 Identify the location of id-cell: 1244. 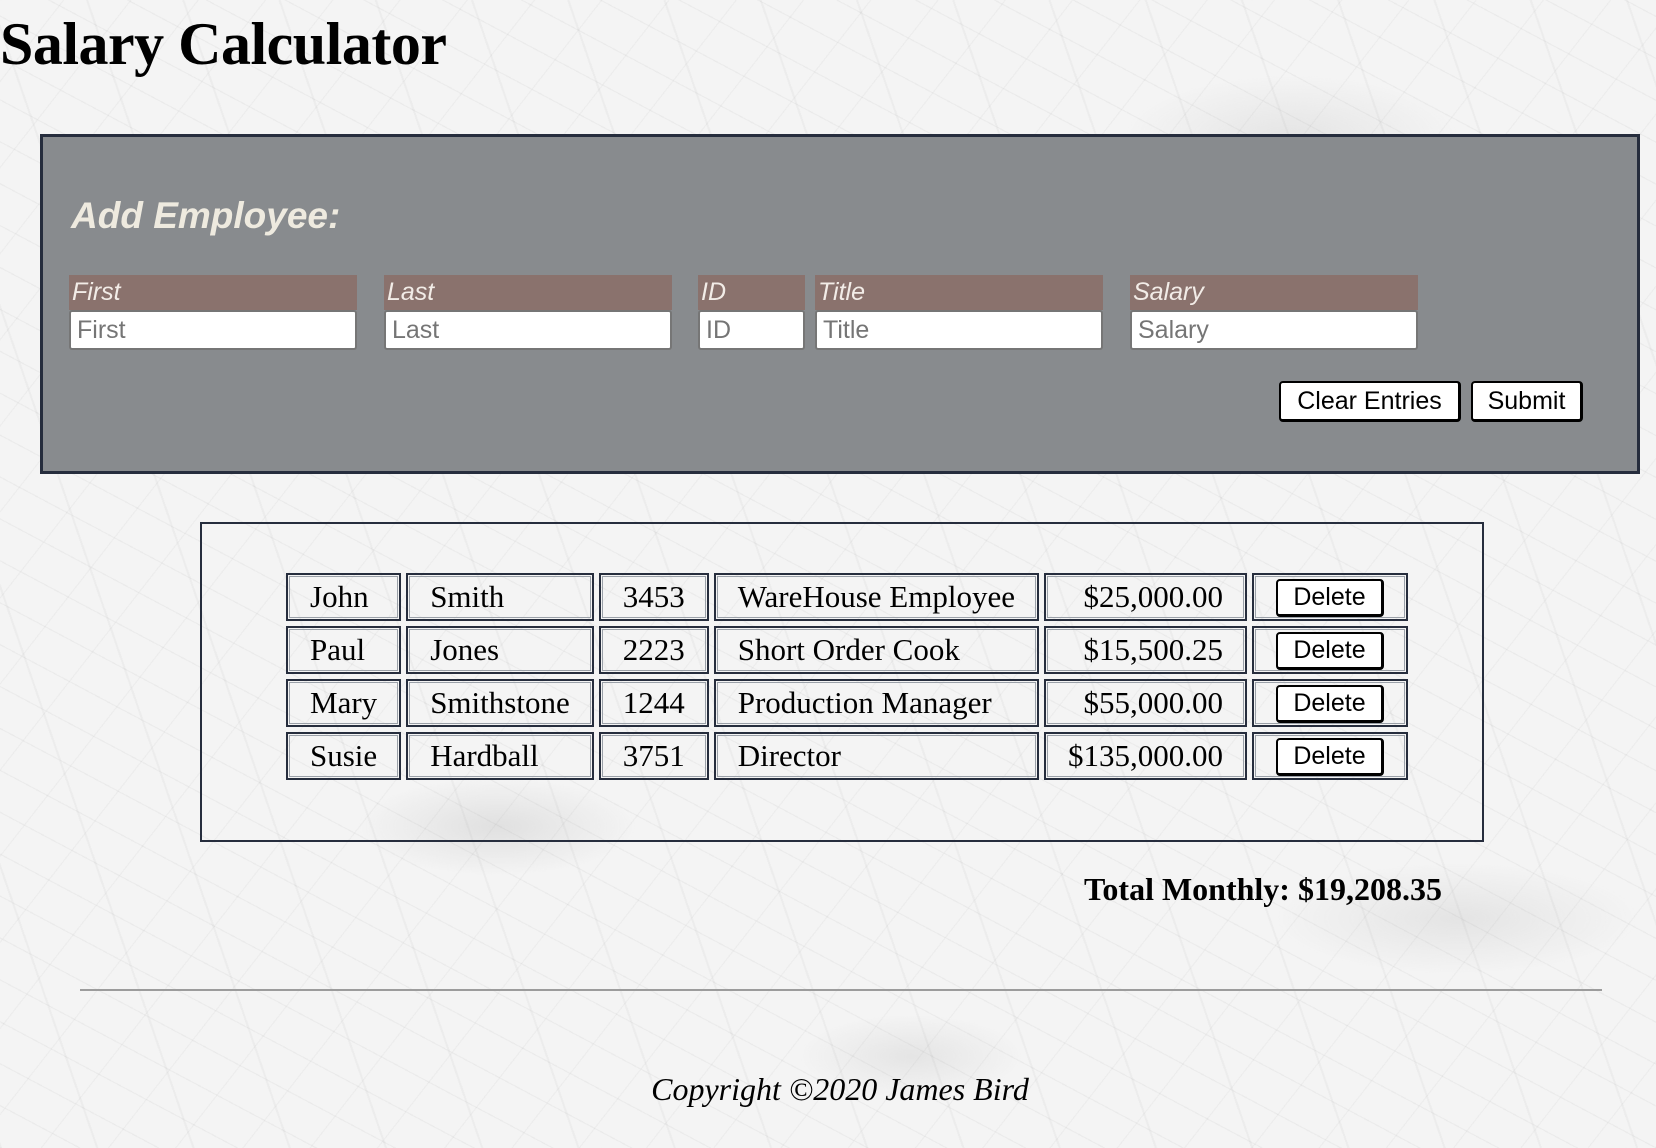
(653, 703).